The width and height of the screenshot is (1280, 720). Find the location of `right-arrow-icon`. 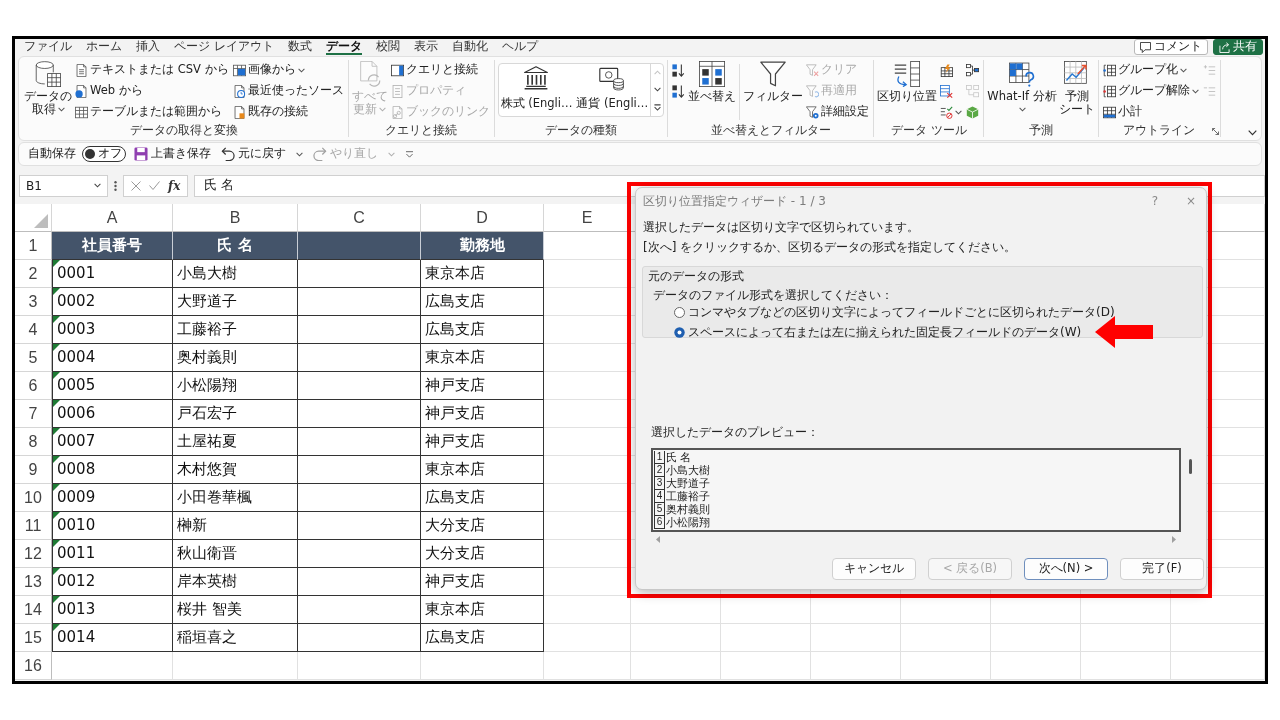

right-arrow-icon is located at coordinates (1174, 539).